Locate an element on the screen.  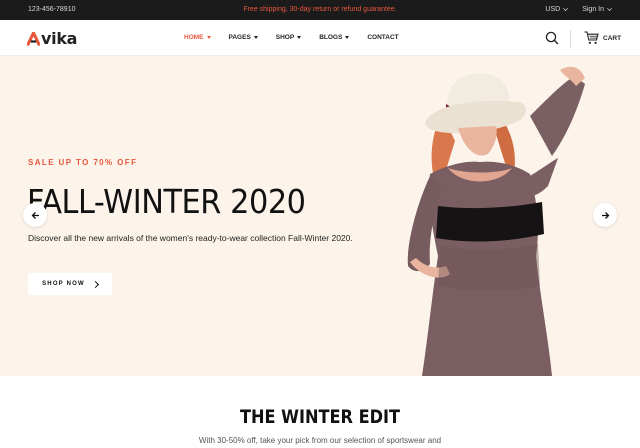
nav-item-blogs: BLOGS is located at coordinates (334, 37).